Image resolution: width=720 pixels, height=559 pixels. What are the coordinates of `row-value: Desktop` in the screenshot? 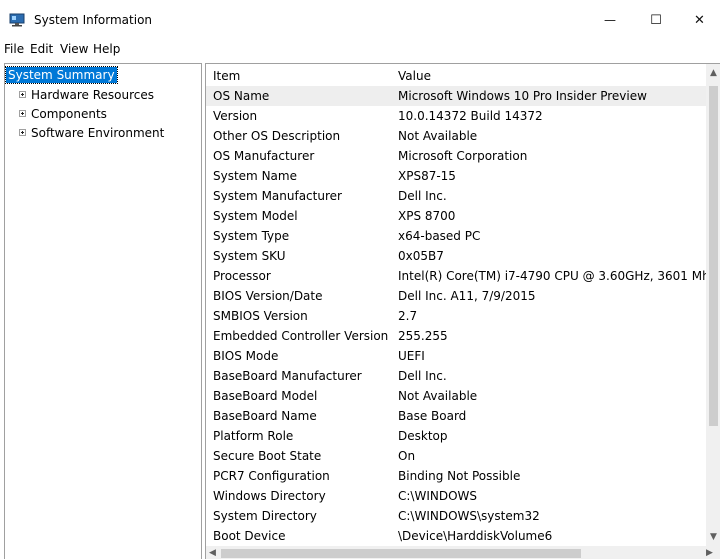 It's located at (423, 436).